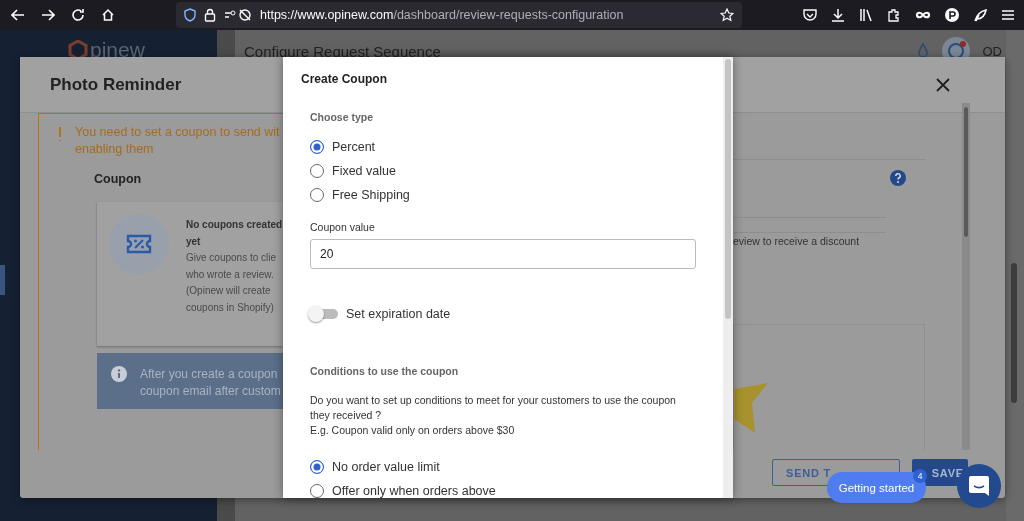  What do you see at coordinates (78, 15) in the screenshot?
I see `reload-icon` at bounding box center [78, 15].